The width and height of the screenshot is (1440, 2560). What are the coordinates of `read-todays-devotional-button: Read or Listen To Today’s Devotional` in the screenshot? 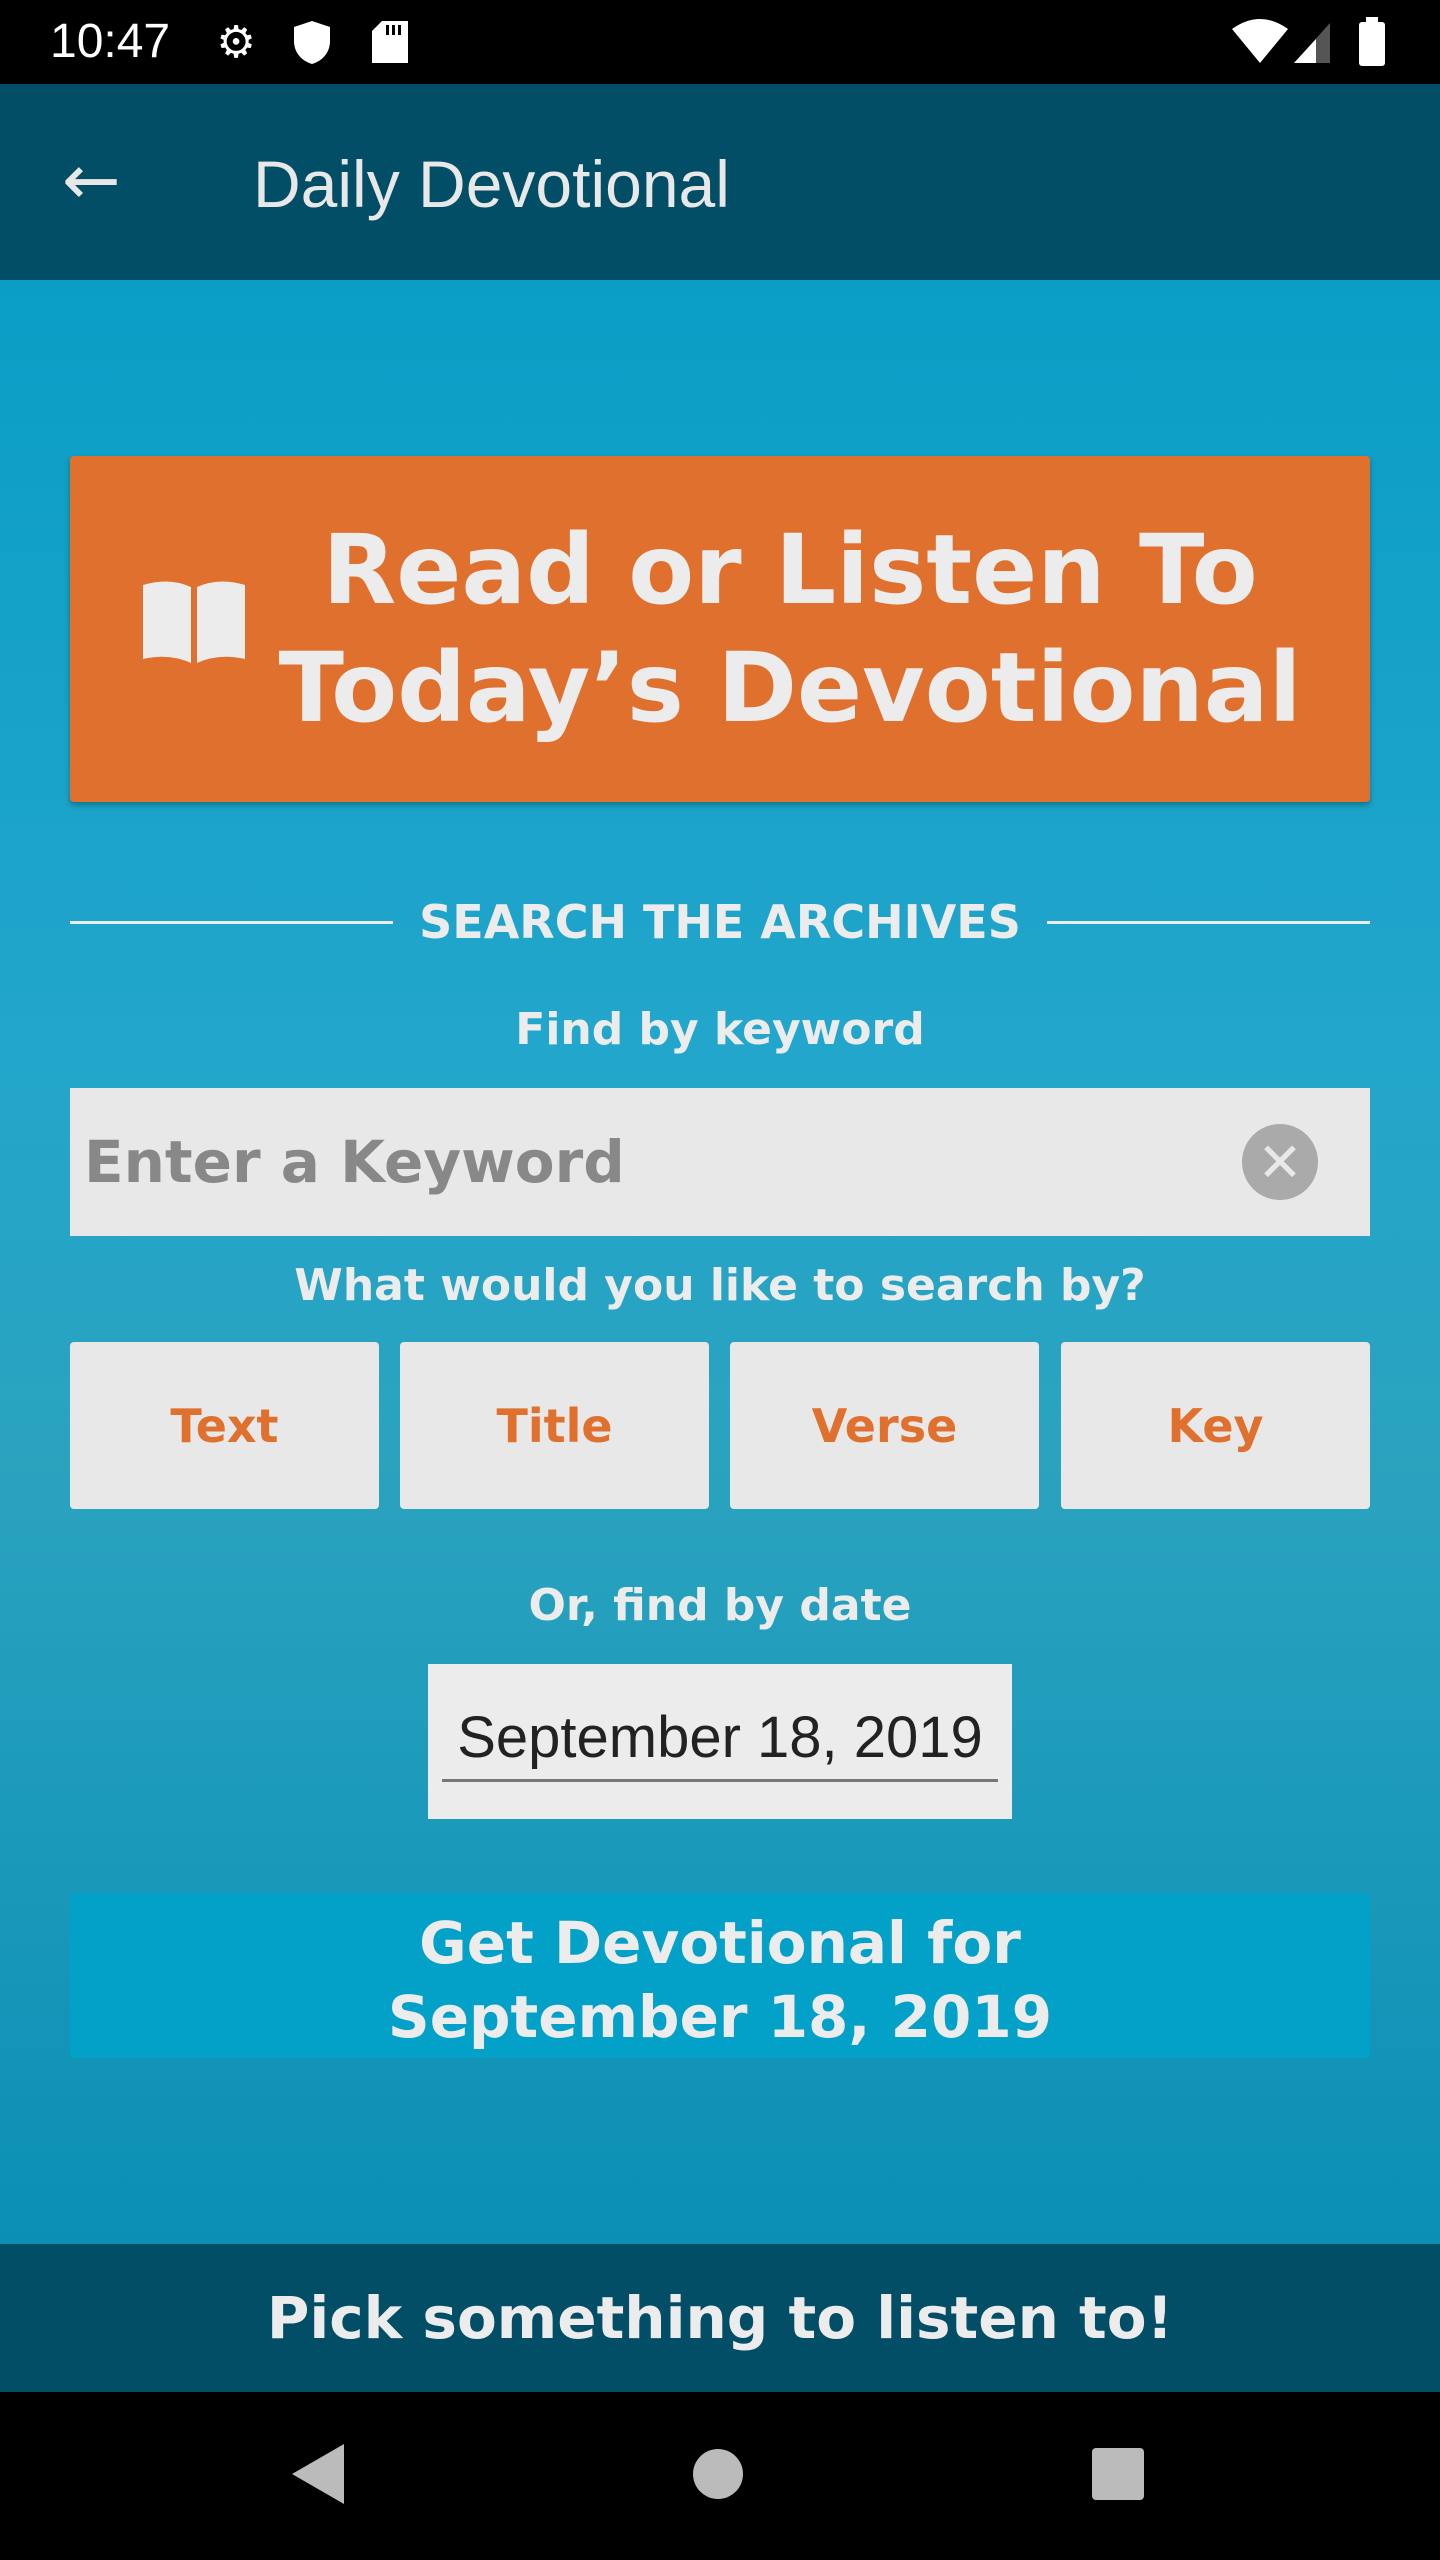 It's located at (720, 629).